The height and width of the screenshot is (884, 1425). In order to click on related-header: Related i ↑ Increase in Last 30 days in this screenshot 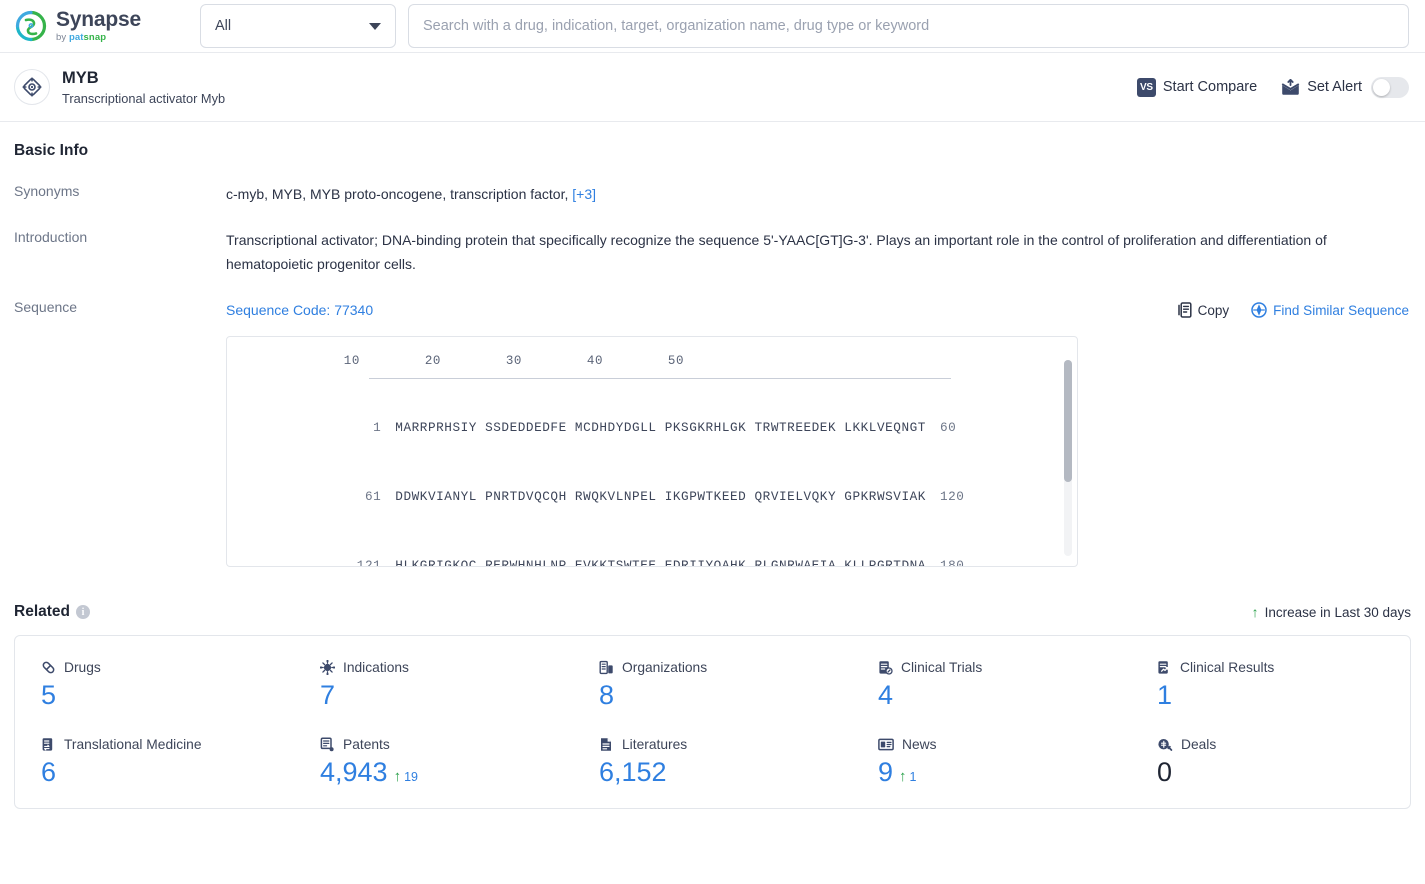, I will do `click(712, 612)`.